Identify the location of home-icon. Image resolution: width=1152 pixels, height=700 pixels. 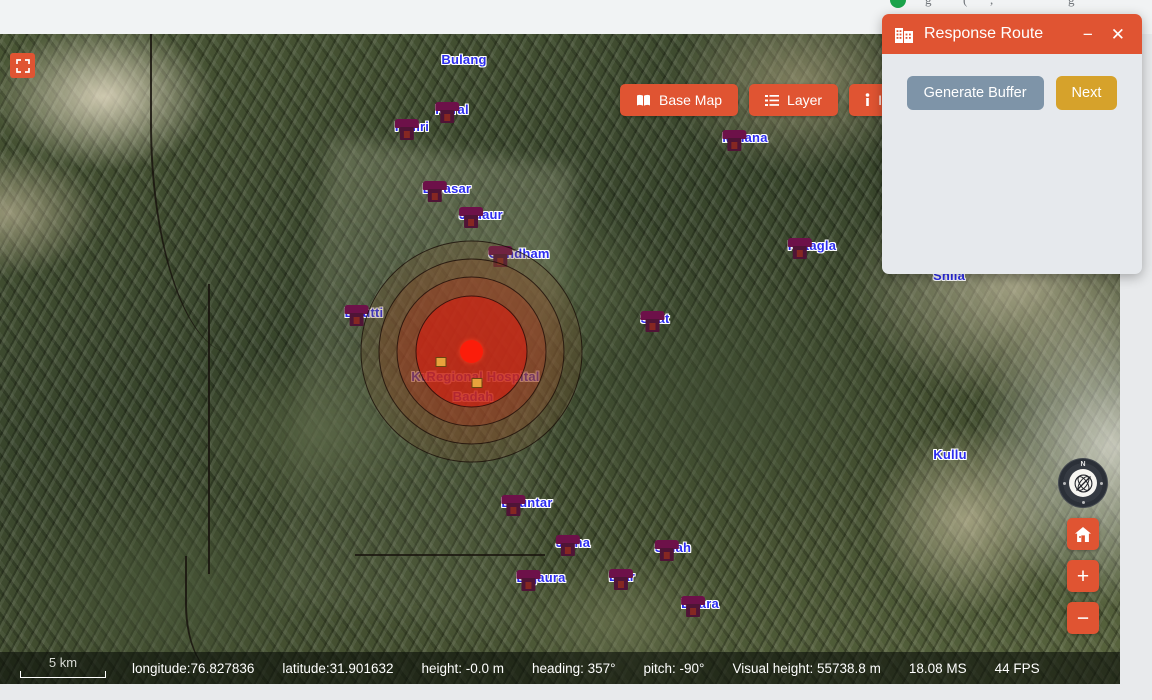
(1083, 534).